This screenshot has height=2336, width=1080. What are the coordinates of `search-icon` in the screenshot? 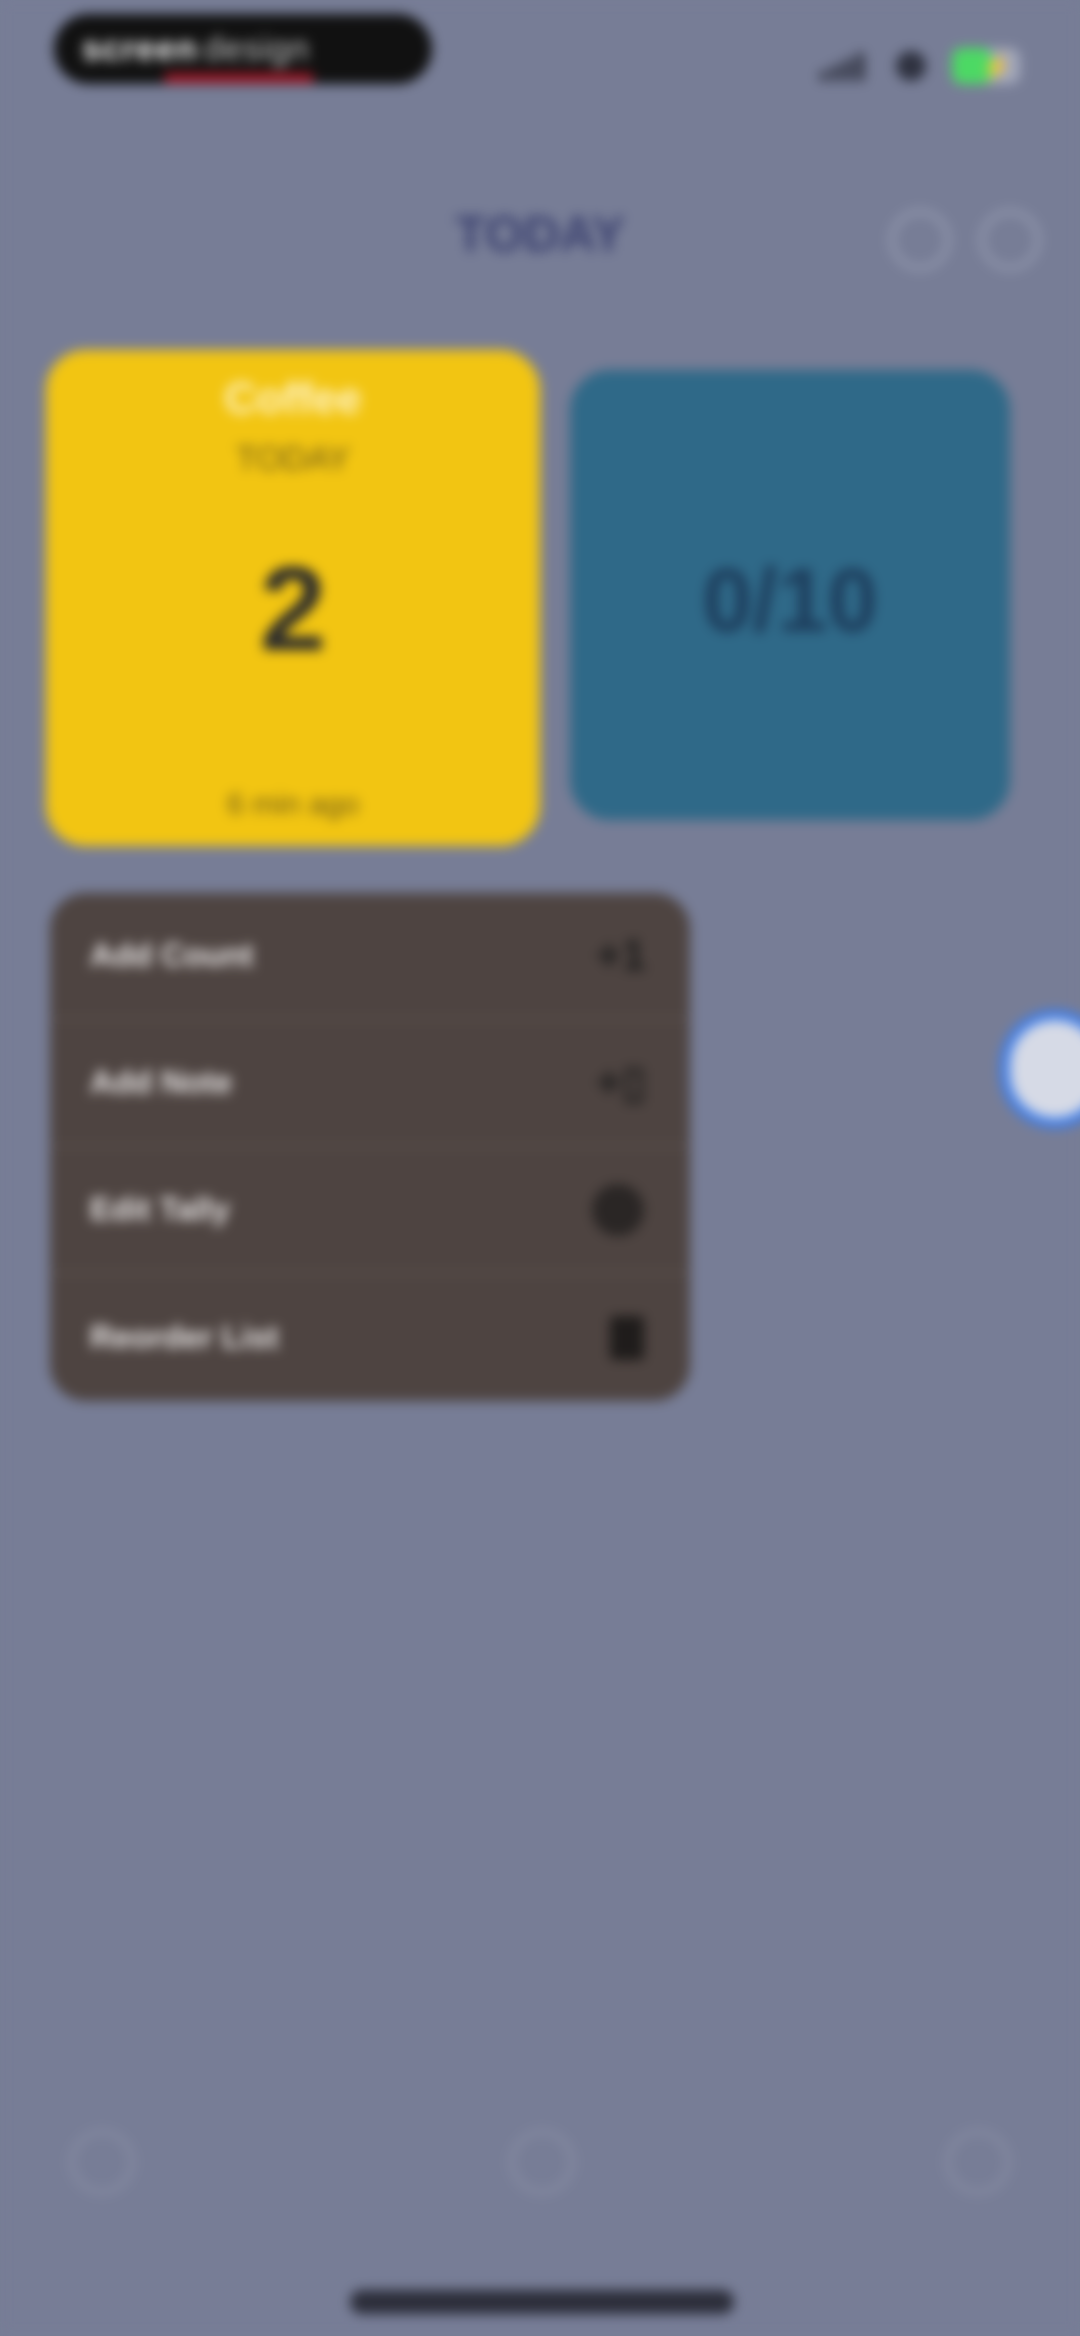 It's located at (920, 240).